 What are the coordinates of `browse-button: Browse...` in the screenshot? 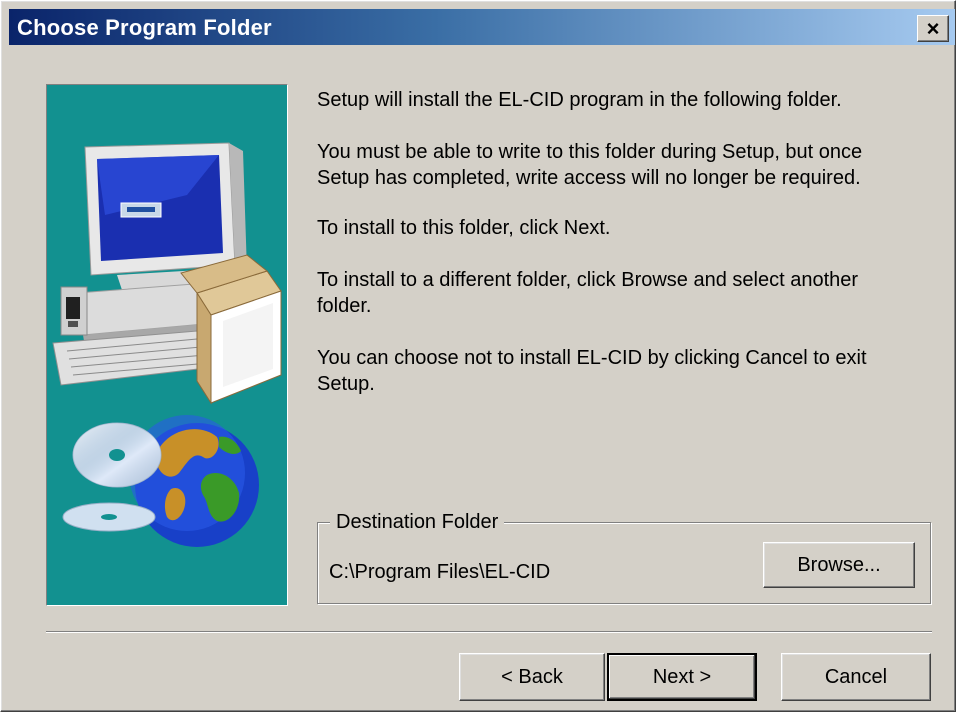 It's located at (839, 565).